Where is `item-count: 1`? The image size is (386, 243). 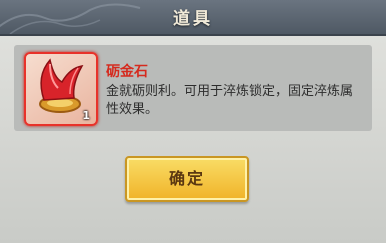
item-count: 1 is located at coordinates (86, 115).